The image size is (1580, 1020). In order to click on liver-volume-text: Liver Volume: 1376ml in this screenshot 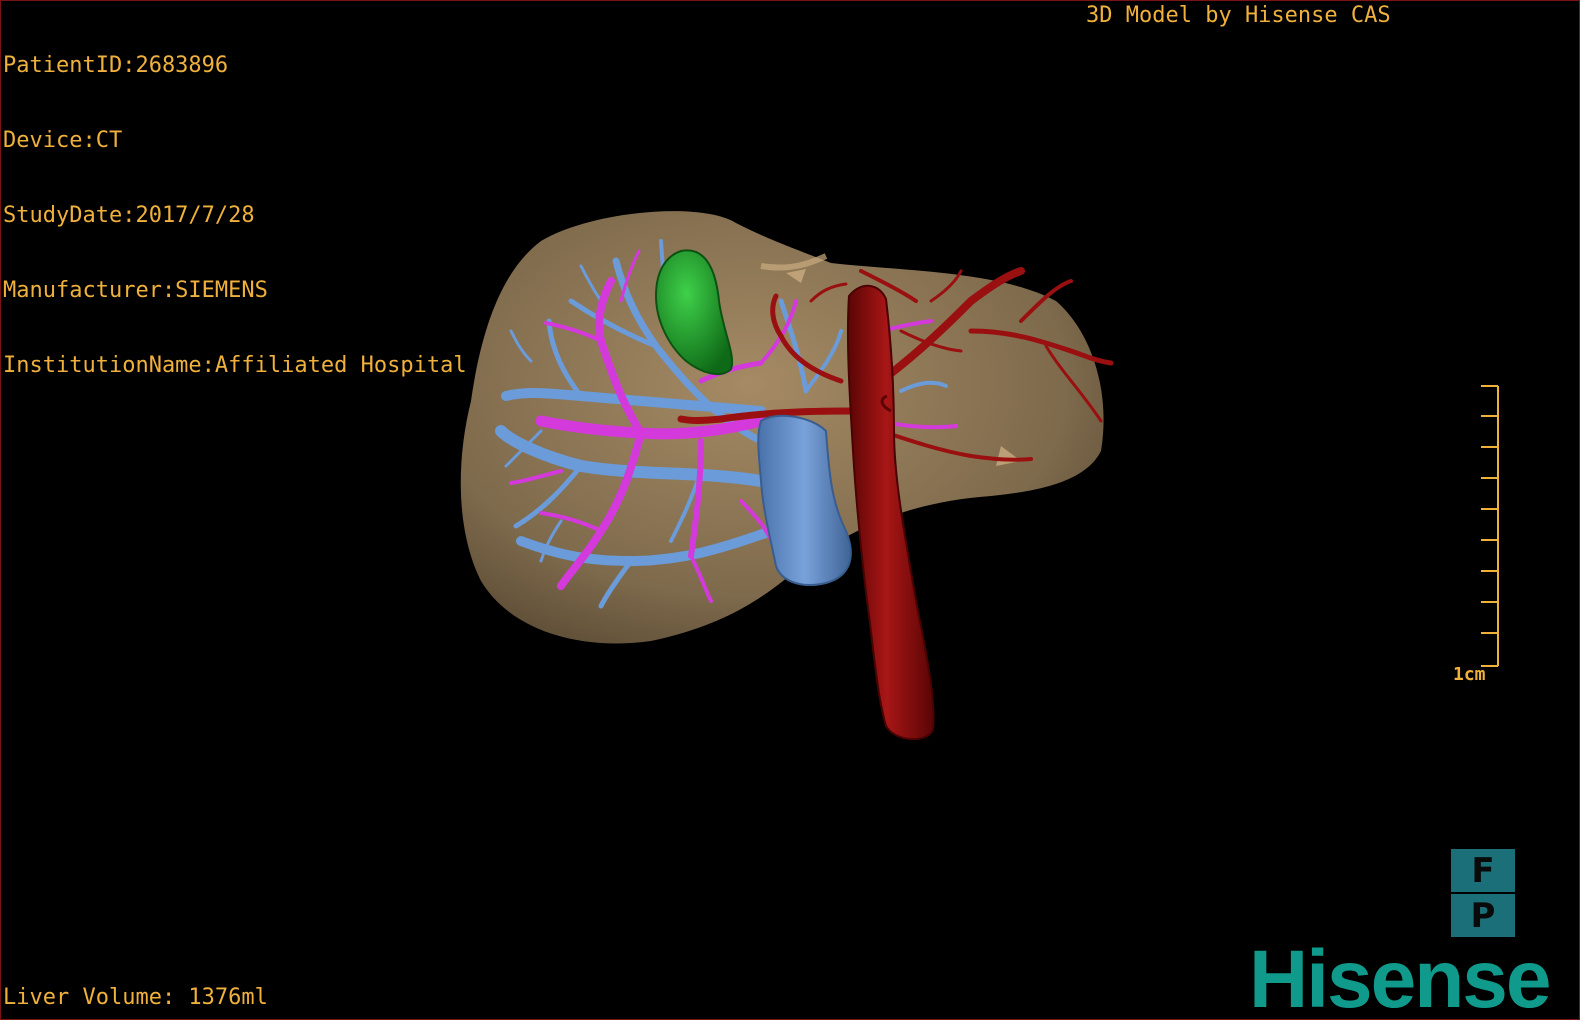, I will do `click(135, 997)`.